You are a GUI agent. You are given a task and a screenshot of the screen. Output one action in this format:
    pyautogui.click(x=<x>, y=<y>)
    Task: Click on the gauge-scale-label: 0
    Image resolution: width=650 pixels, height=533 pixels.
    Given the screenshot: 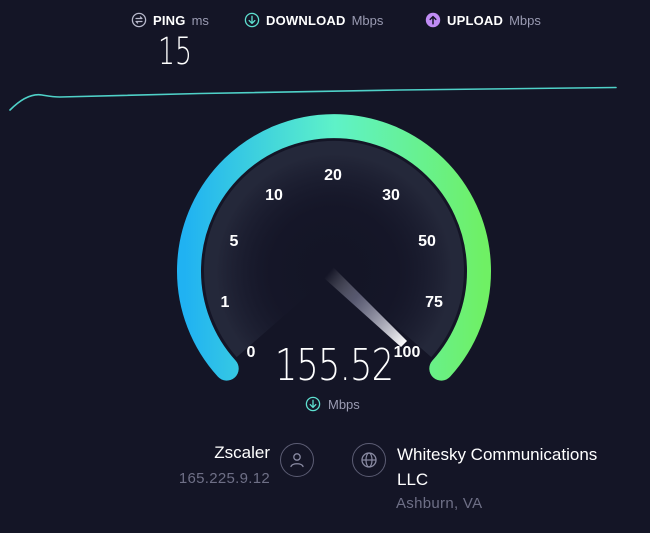 What is the action you would take?
    pyautogui.click(x=251, y=352)
    